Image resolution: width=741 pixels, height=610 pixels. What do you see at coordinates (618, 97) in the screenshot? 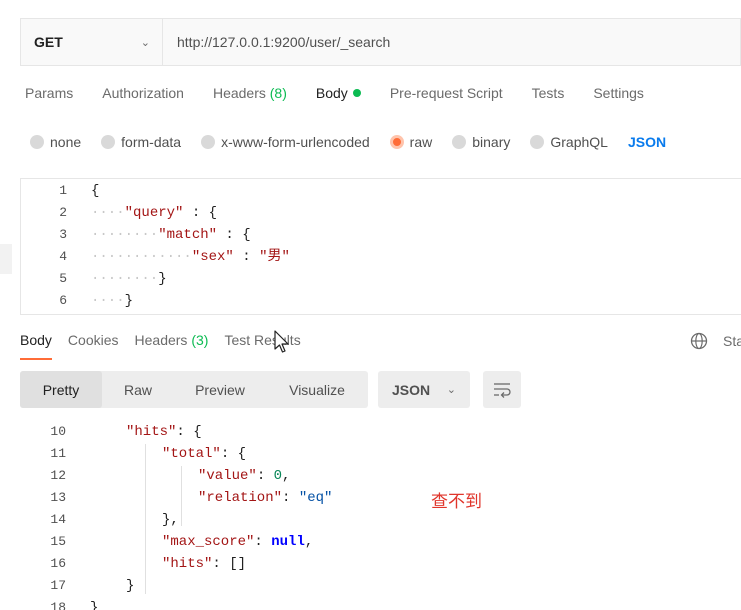
I see `tab-settings: Settings` at bounding box center [618, 97].